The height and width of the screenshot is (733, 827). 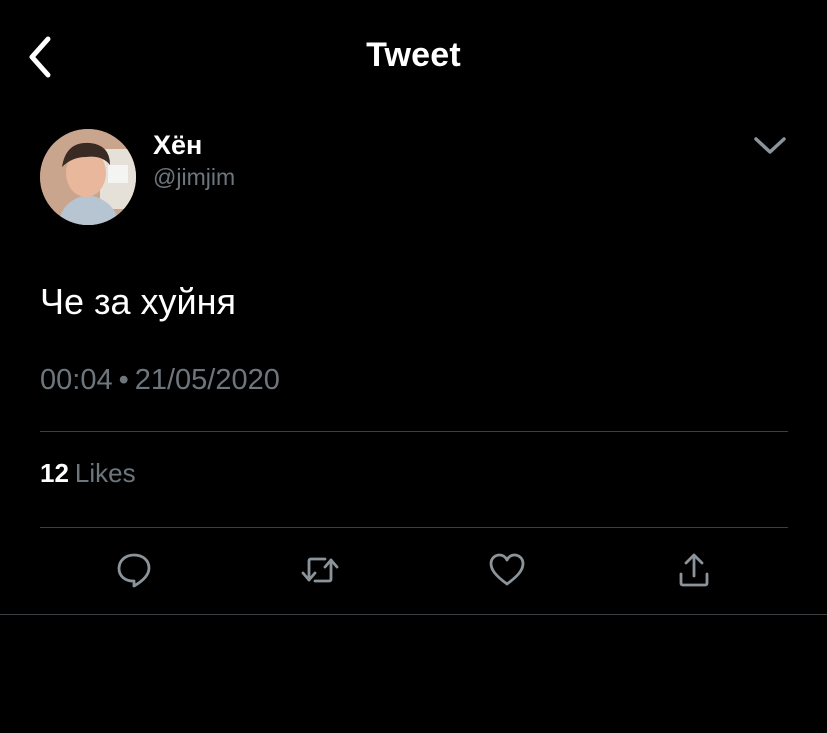 I want to click on display-name: Хён, so click(x=177, y=145).